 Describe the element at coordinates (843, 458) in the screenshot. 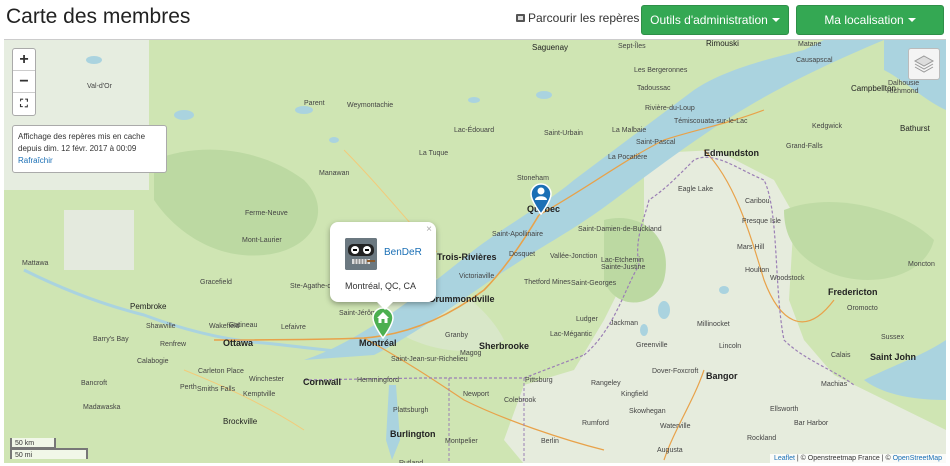

I see `attribution-text: | © Openstreetmap France | ©` at that location.